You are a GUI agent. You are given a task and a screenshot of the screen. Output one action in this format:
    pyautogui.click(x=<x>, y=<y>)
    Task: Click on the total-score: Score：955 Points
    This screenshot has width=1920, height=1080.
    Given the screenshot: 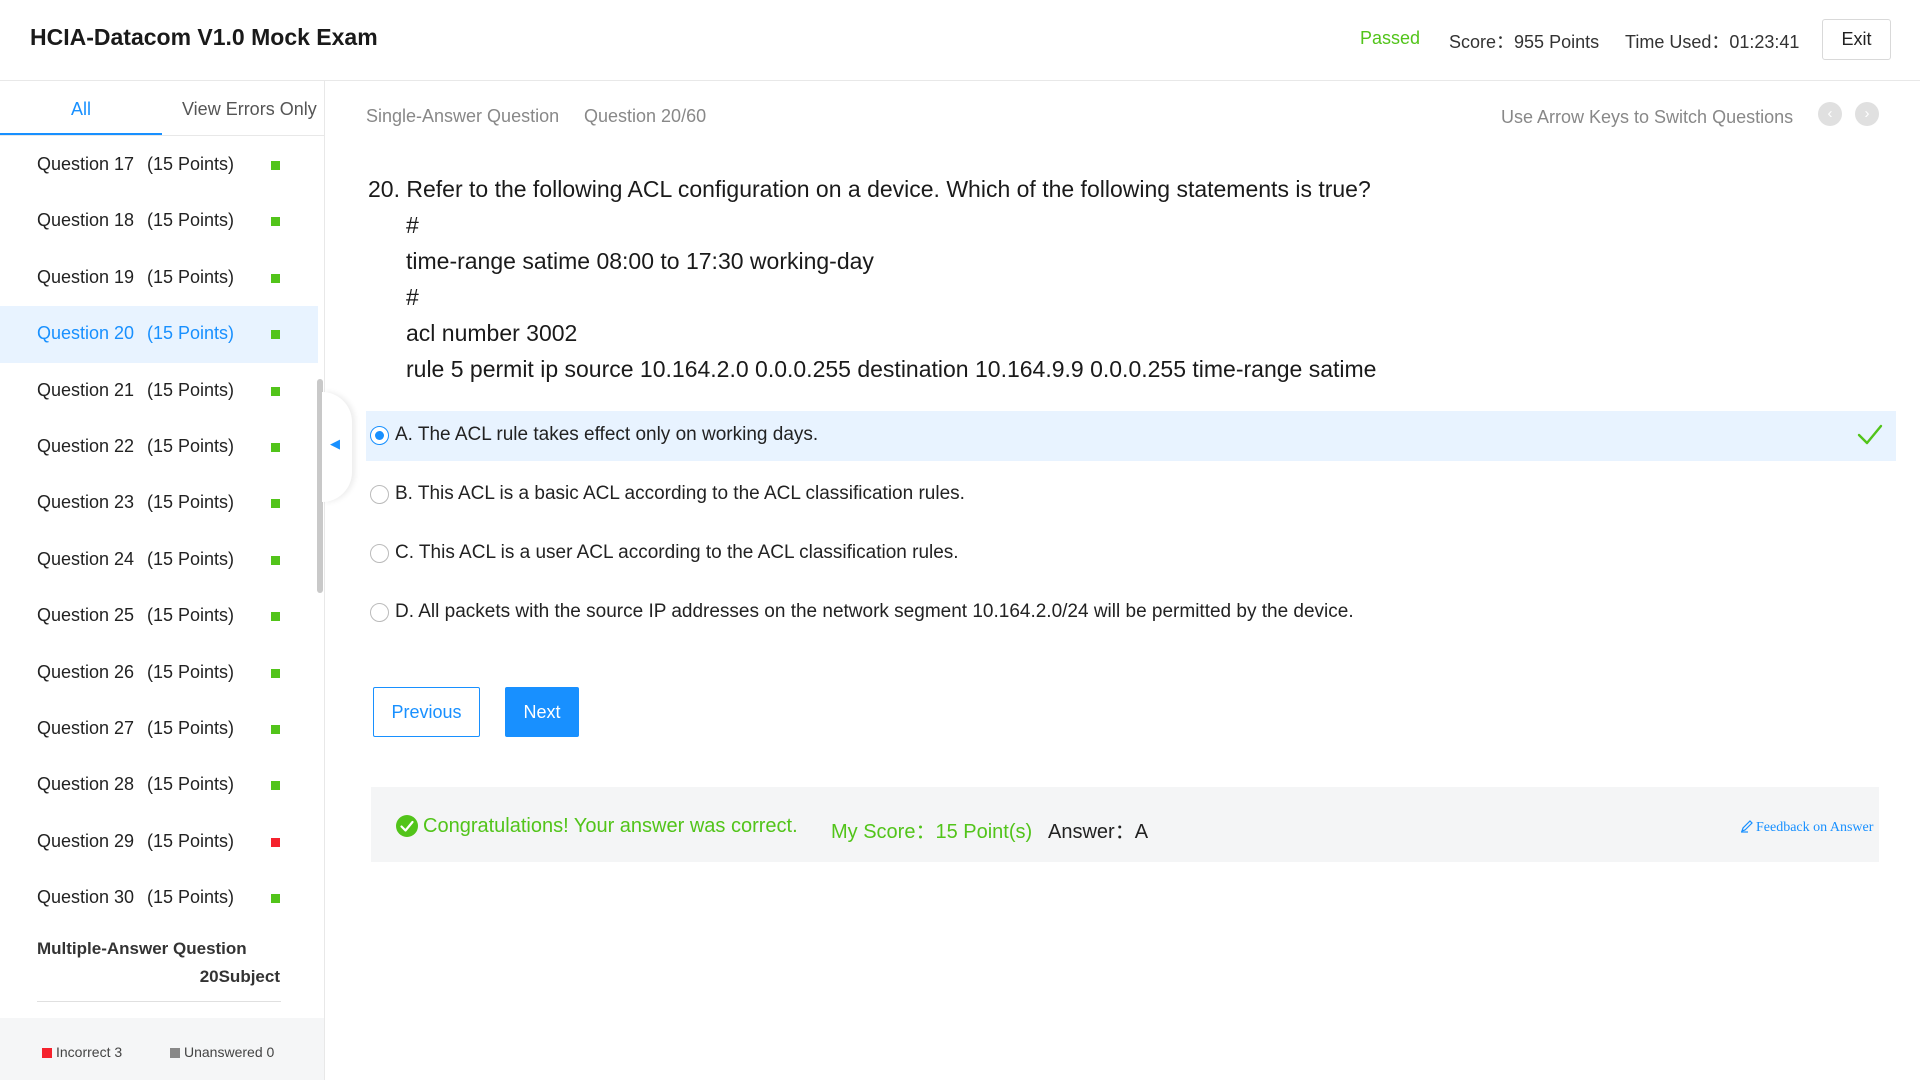 What is the action you would take?
    pyautogui.click(x=1524, y=41)
    